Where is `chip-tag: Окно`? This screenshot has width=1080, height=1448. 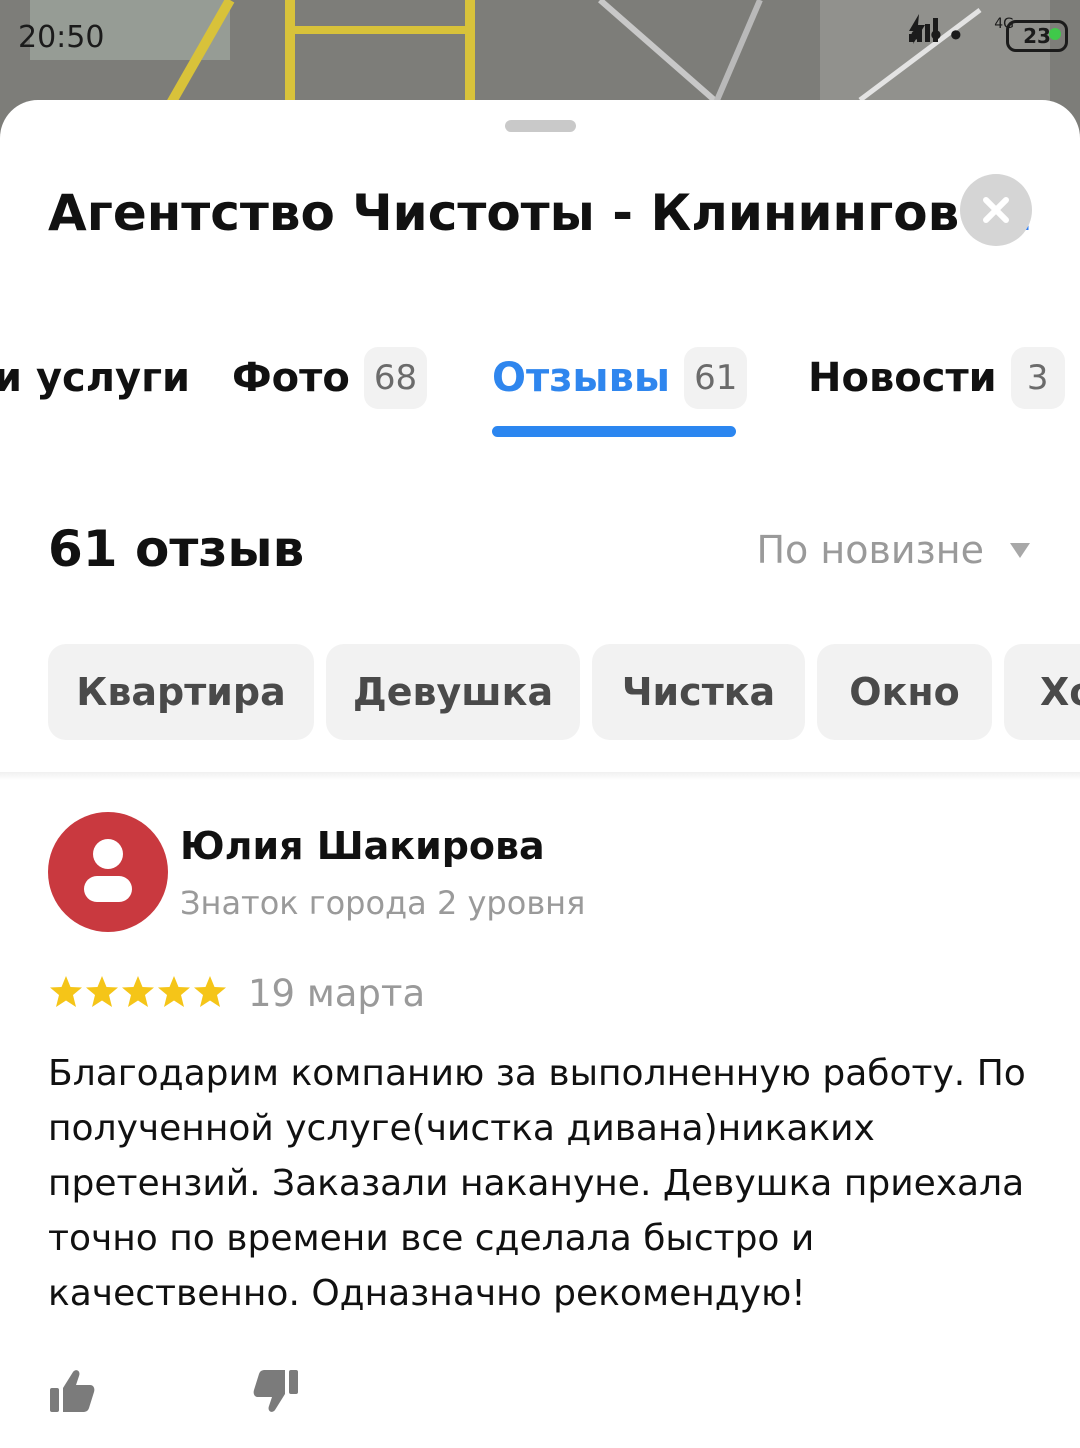
chip-tag: Окно is located at coordinates (904, 692).